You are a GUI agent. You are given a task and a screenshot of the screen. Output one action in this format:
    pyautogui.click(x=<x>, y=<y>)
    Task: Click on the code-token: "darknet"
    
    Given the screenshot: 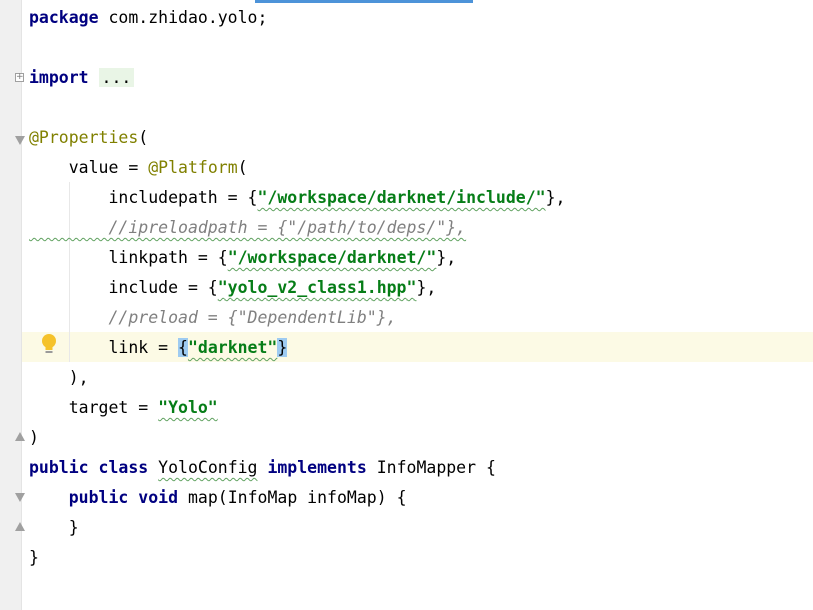 What is the action you would take?
    pyautogui.click(x=232, y=347)
    